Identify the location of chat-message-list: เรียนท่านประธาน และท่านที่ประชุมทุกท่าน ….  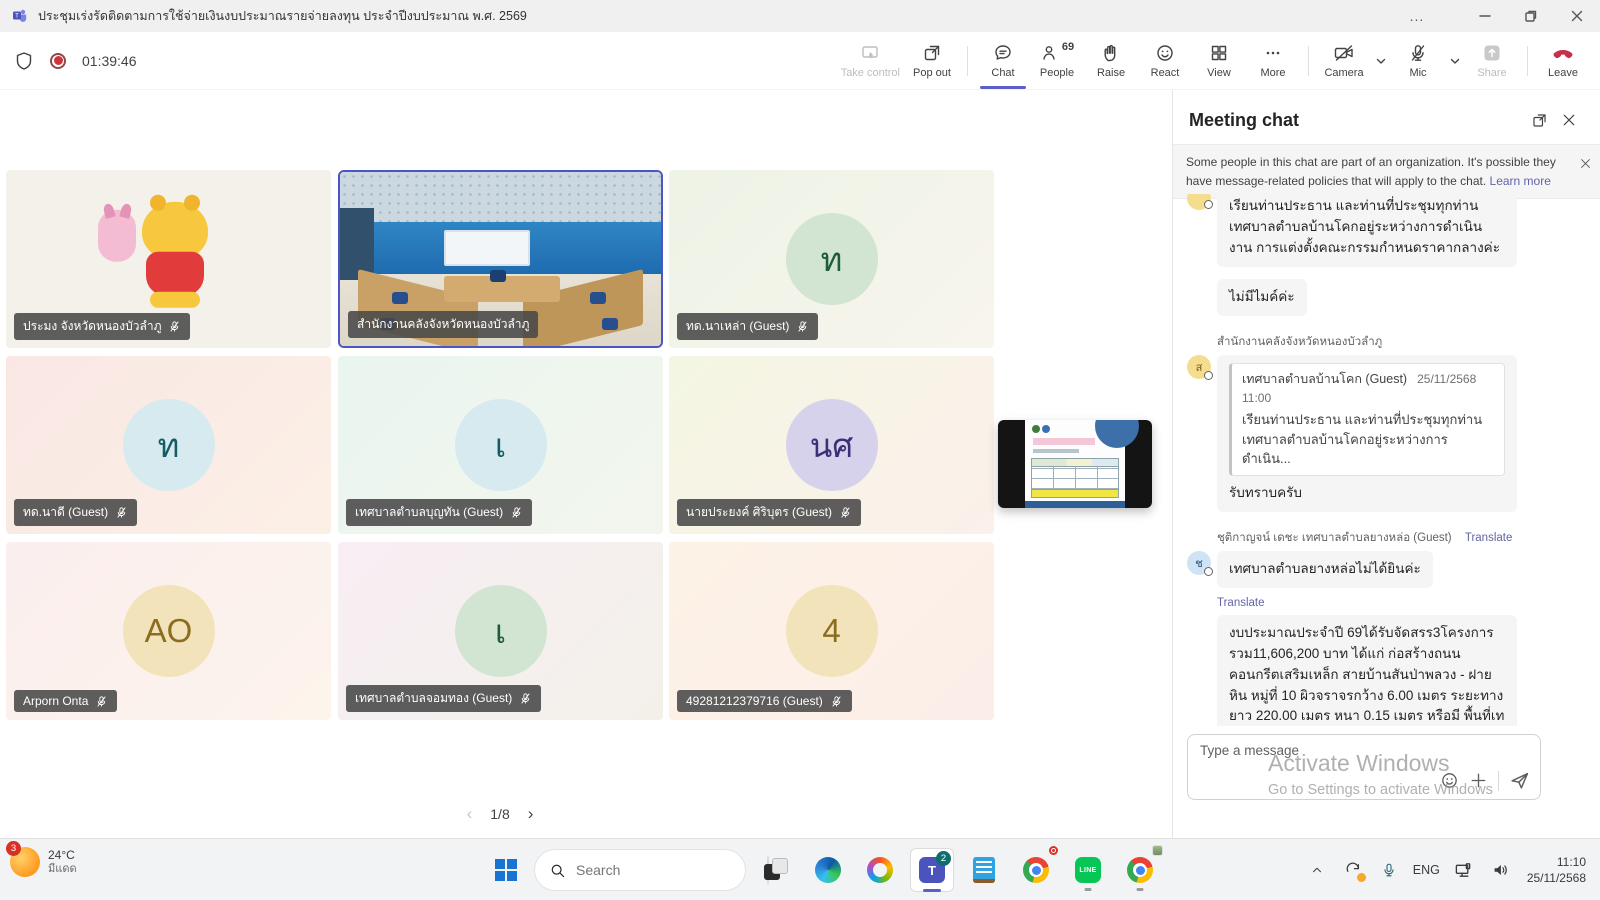
(1379, 460).